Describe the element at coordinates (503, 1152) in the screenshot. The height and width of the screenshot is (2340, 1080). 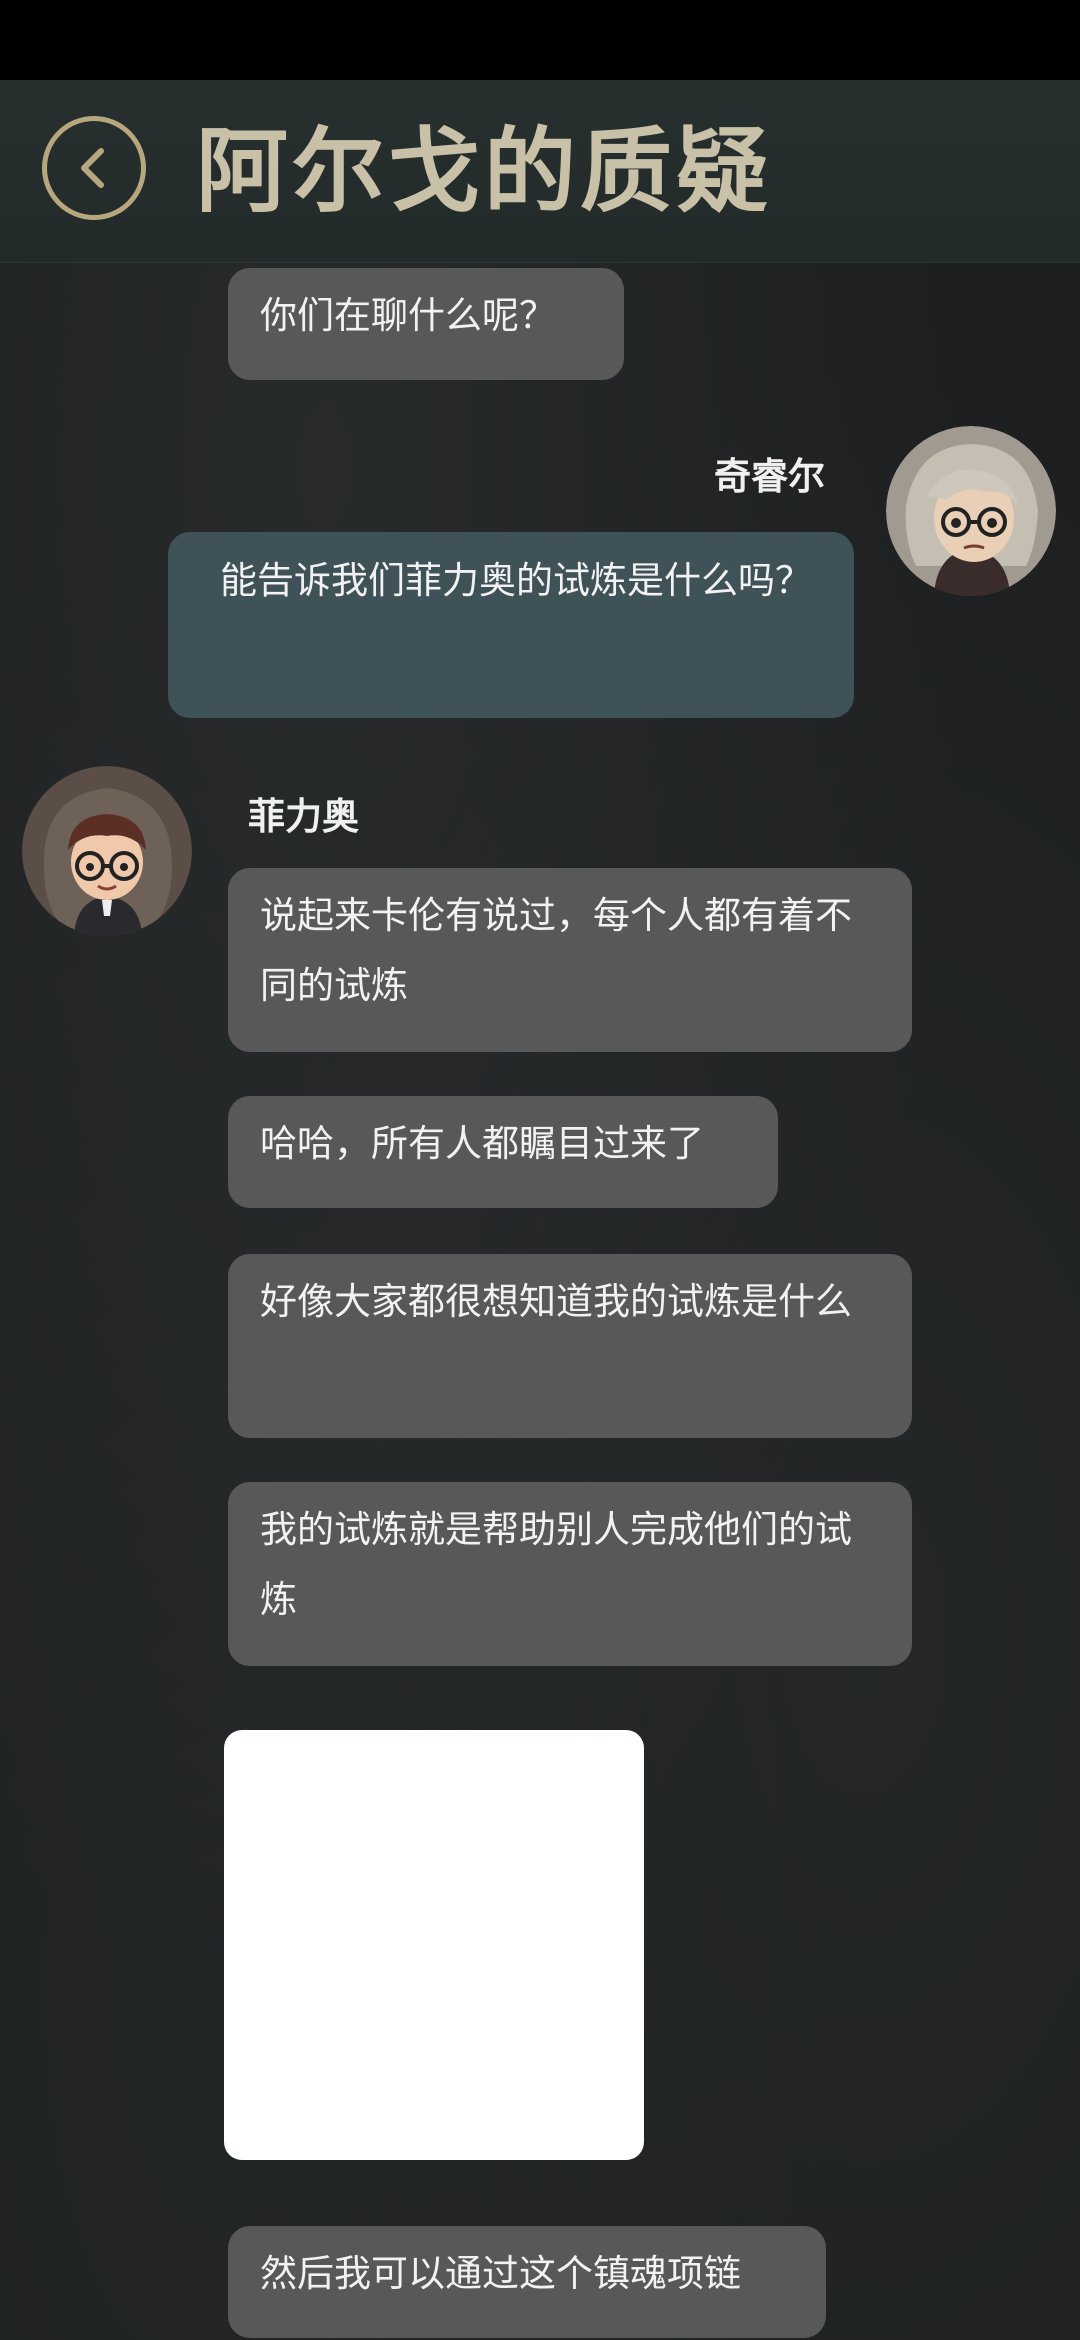
I see `message-bubble: 哈哈，所有人都瞩目过来了` at that location.